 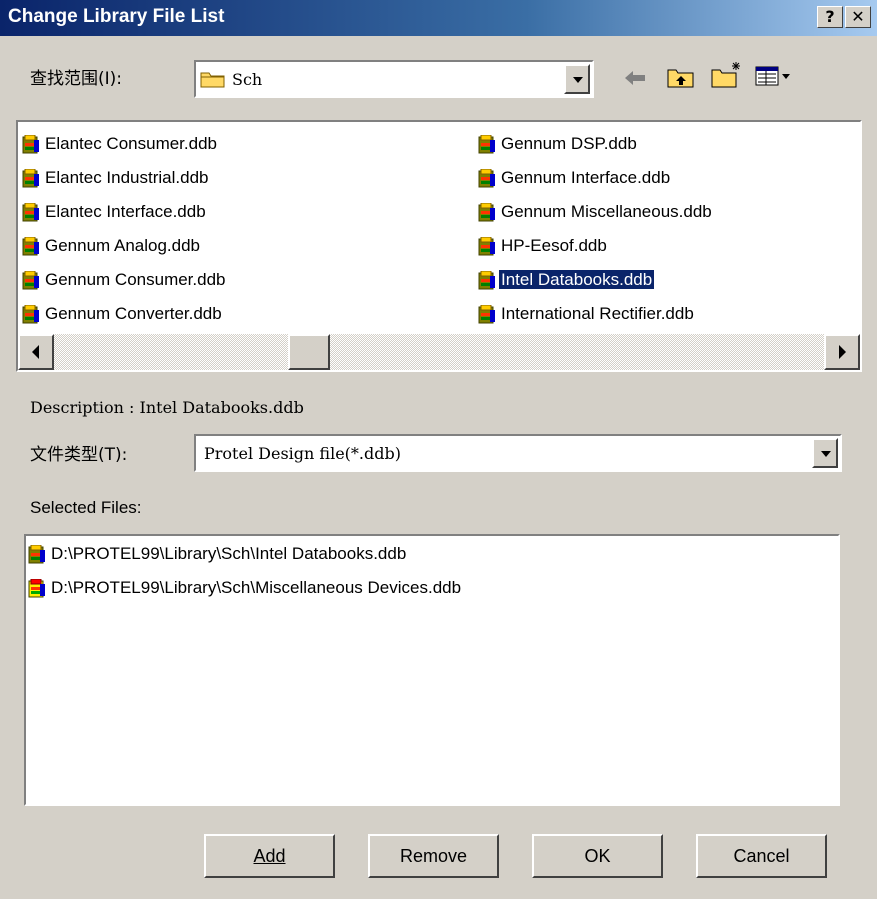 I want to click on scroll-left-icon, so click(x=35, y=352).